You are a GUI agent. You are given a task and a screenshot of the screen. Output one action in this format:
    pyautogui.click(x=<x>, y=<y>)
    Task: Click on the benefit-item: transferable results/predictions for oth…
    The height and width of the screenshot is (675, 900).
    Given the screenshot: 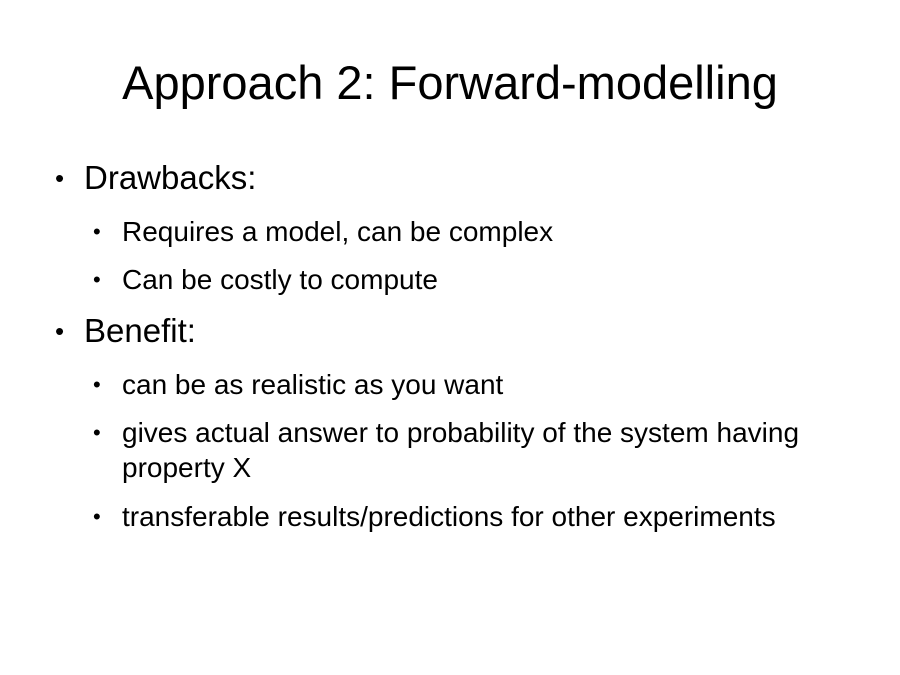 What is the action you would take?
    pyautogui.click(x=449, y=516)
    